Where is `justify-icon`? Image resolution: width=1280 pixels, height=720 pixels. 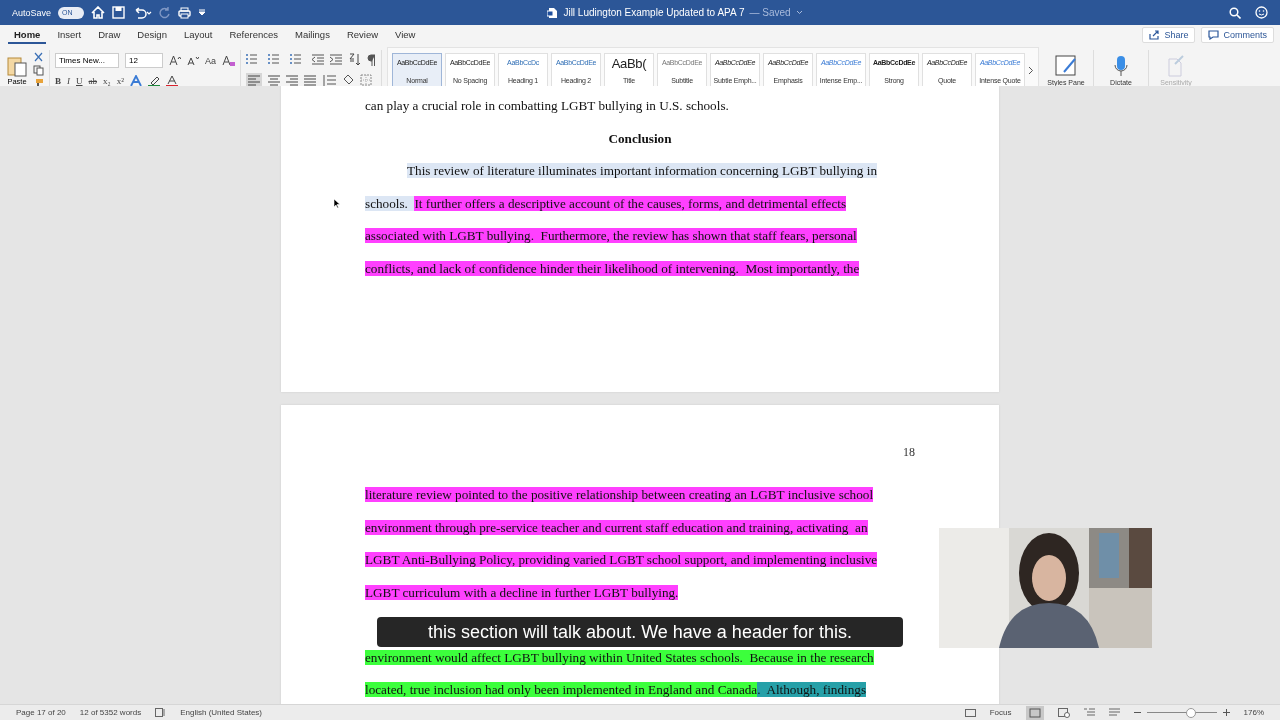
justify-icon is located at coordinates (310, 80).